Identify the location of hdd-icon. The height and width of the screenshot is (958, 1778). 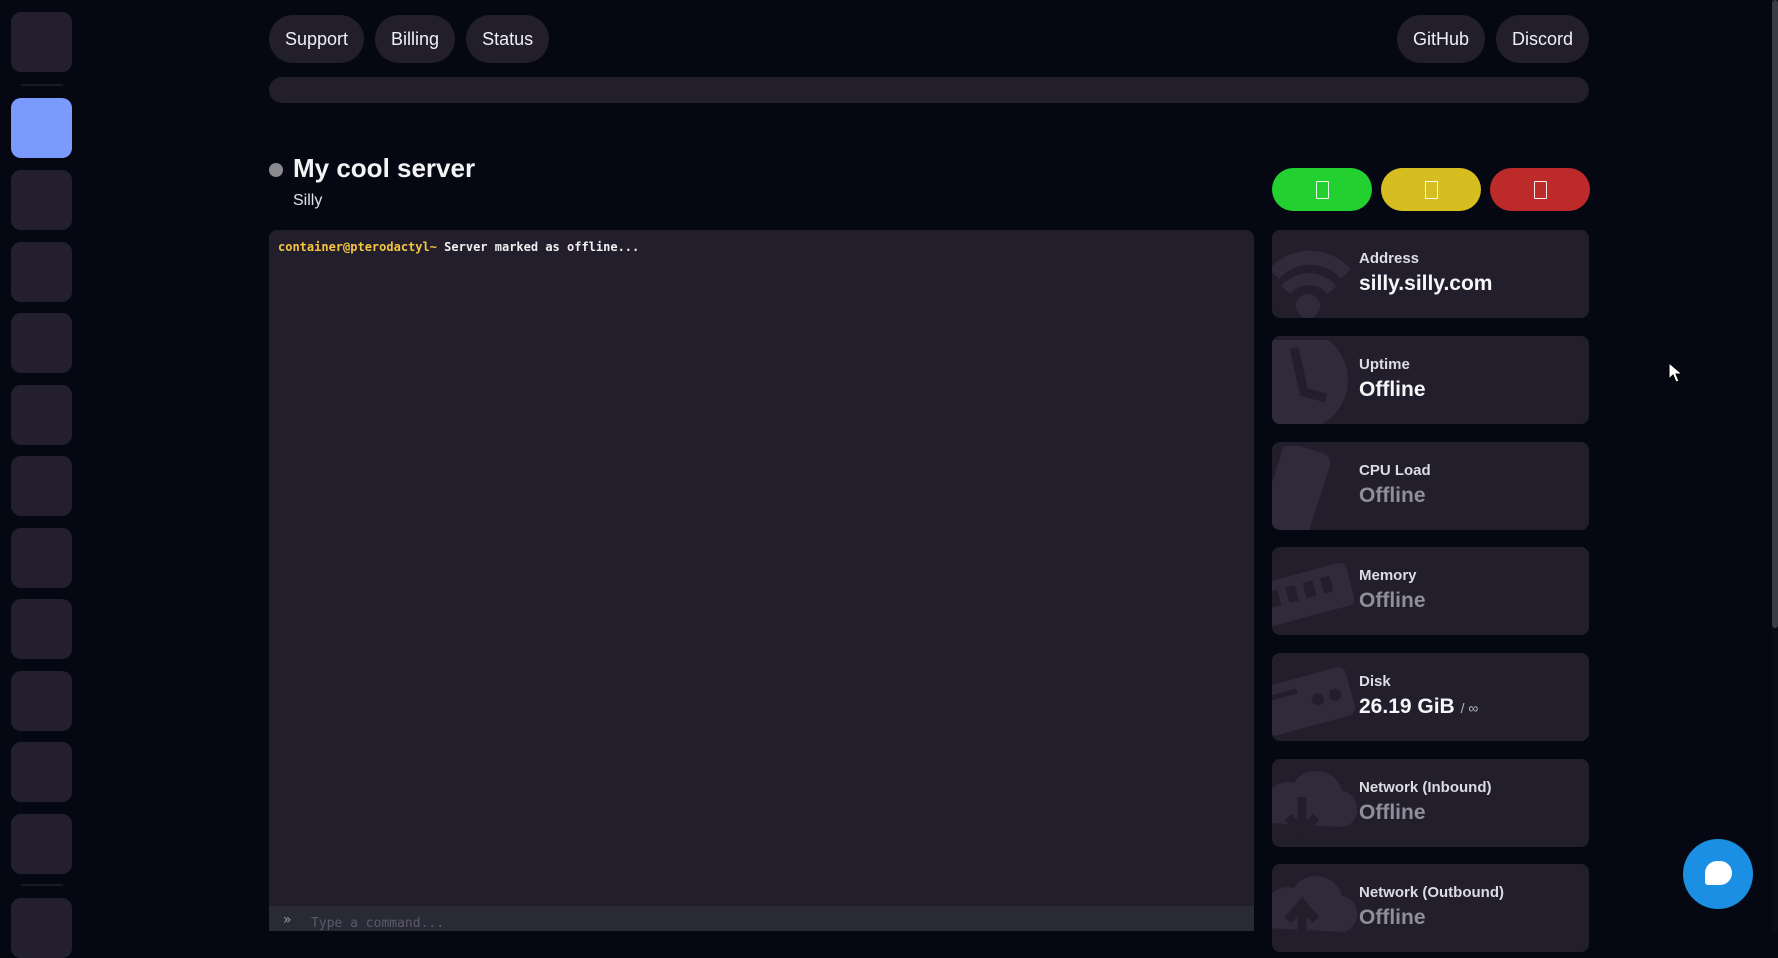
(1314, 701).